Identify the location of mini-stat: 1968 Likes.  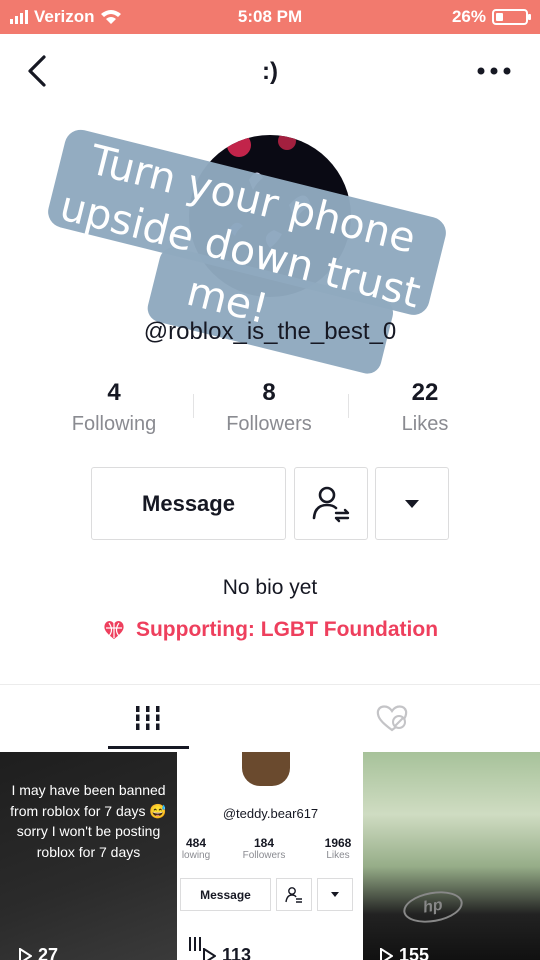
(334, 848).